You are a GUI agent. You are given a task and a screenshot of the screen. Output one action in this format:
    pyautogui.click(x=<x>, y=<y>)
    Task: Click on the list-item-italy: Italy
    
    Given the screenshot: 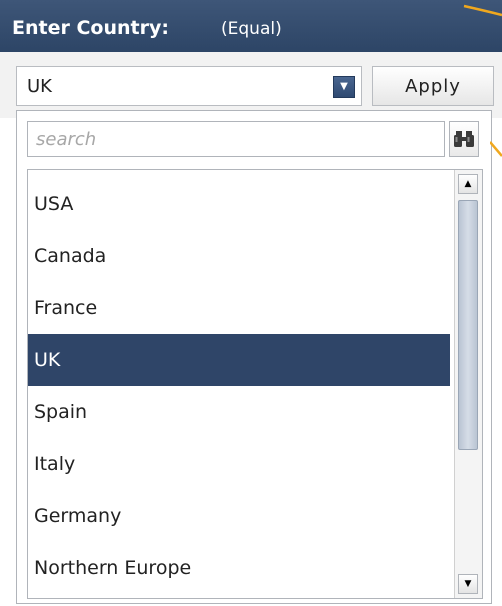 What is the action you would take?
    pyautogui.click(x=239, y=464)
    